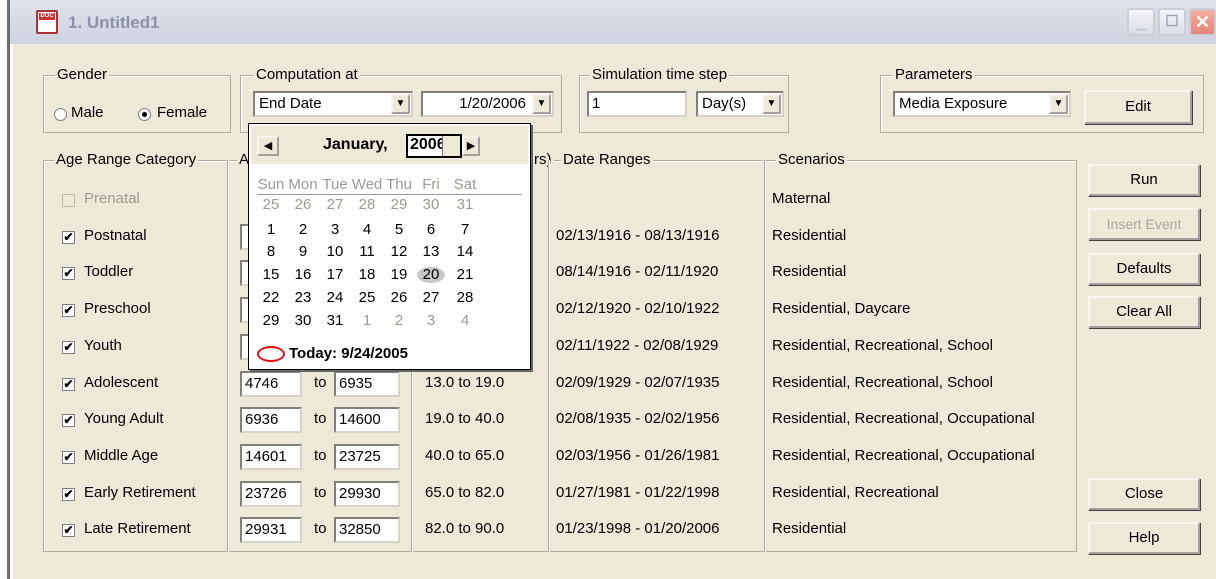  Describe the element at coordinates (431, 251) in the screenshot. I see `calendar-day: 13` at that location.